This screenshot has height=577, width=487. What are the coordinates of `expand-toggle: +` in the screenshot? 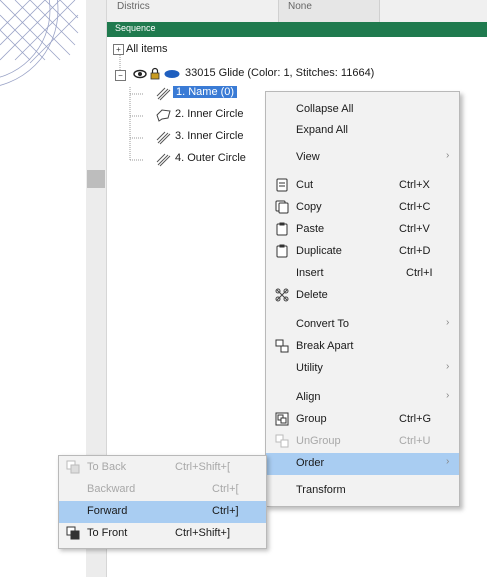 It's located at (118, 49).